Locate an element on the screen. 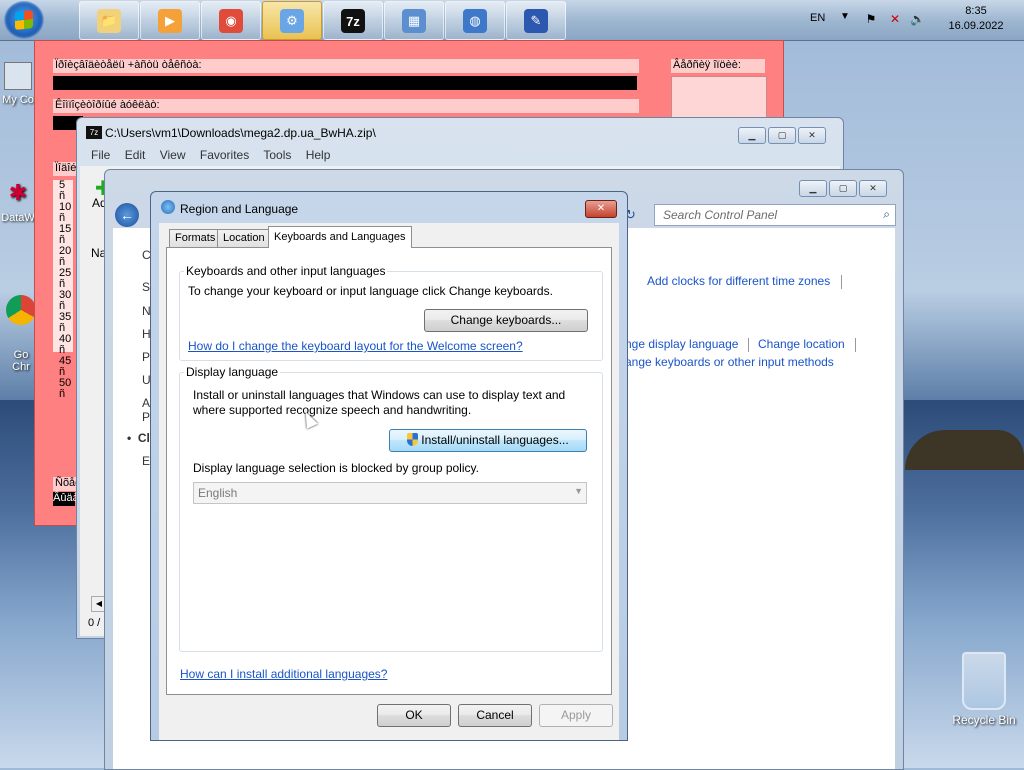  taskbar-explorer-button: 📁 is located at coordinates (109, 20).